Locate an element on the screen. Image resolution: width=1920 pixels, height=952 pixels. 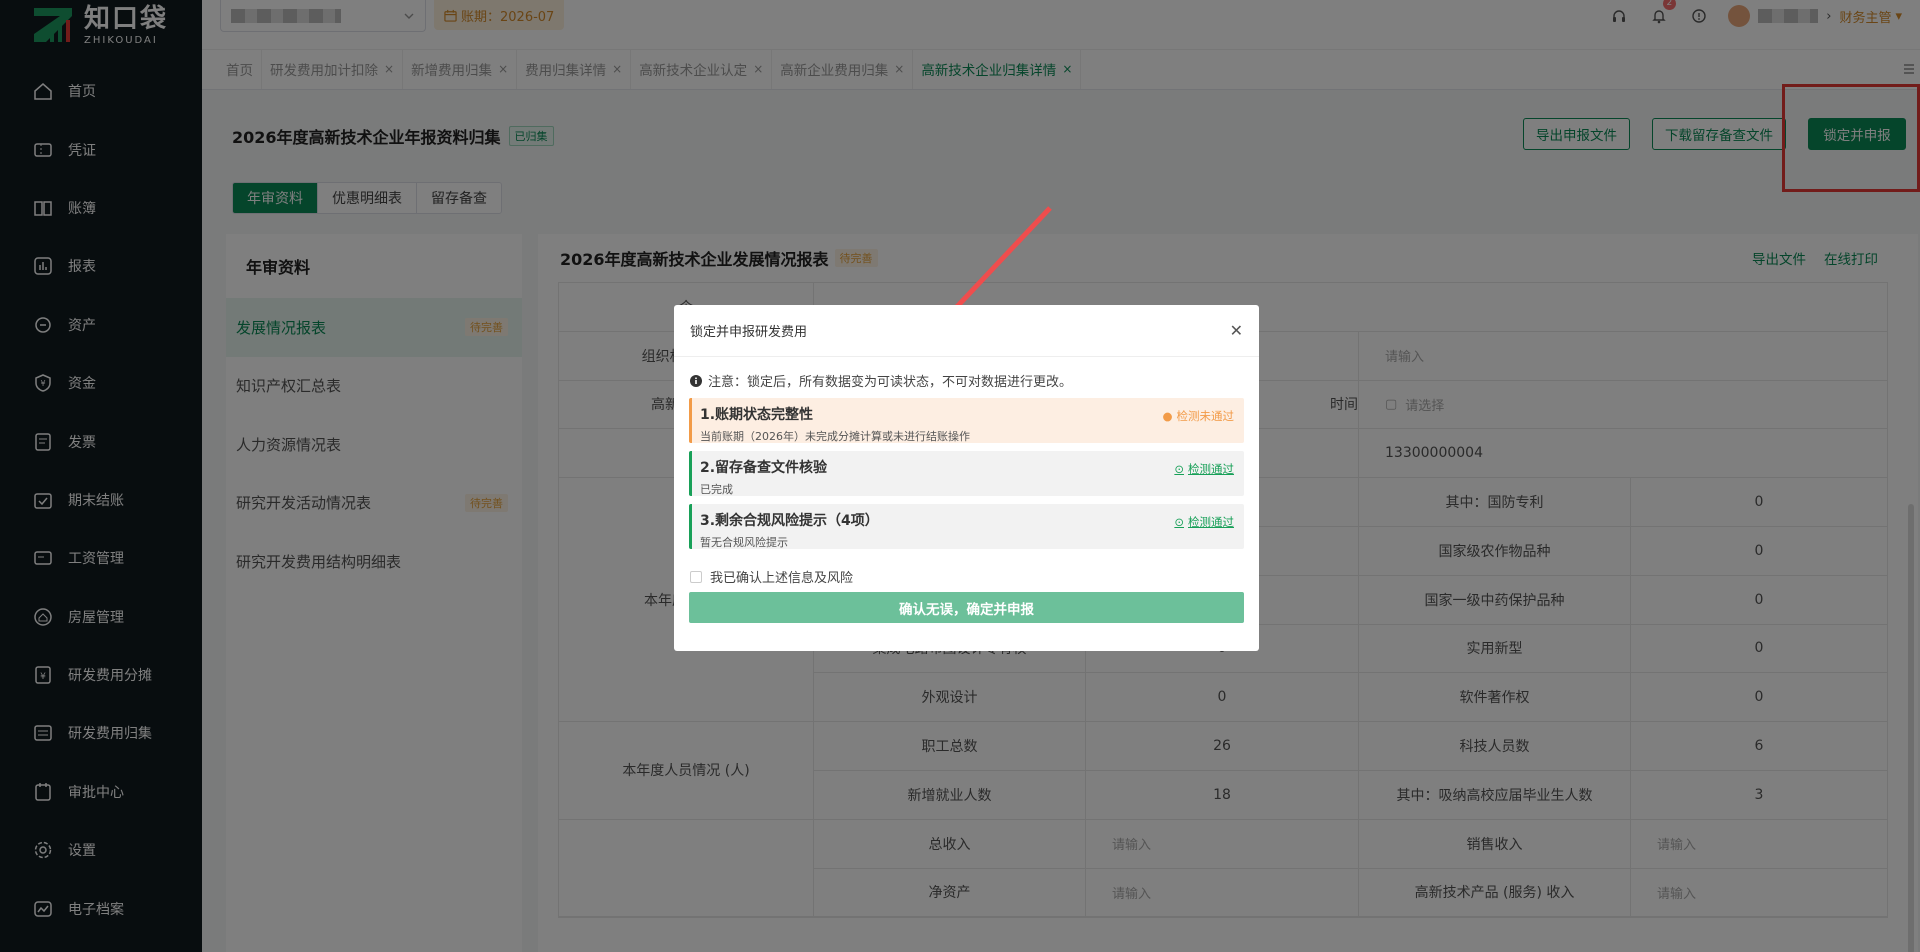
info-icon is located at coordinates (696, 380).